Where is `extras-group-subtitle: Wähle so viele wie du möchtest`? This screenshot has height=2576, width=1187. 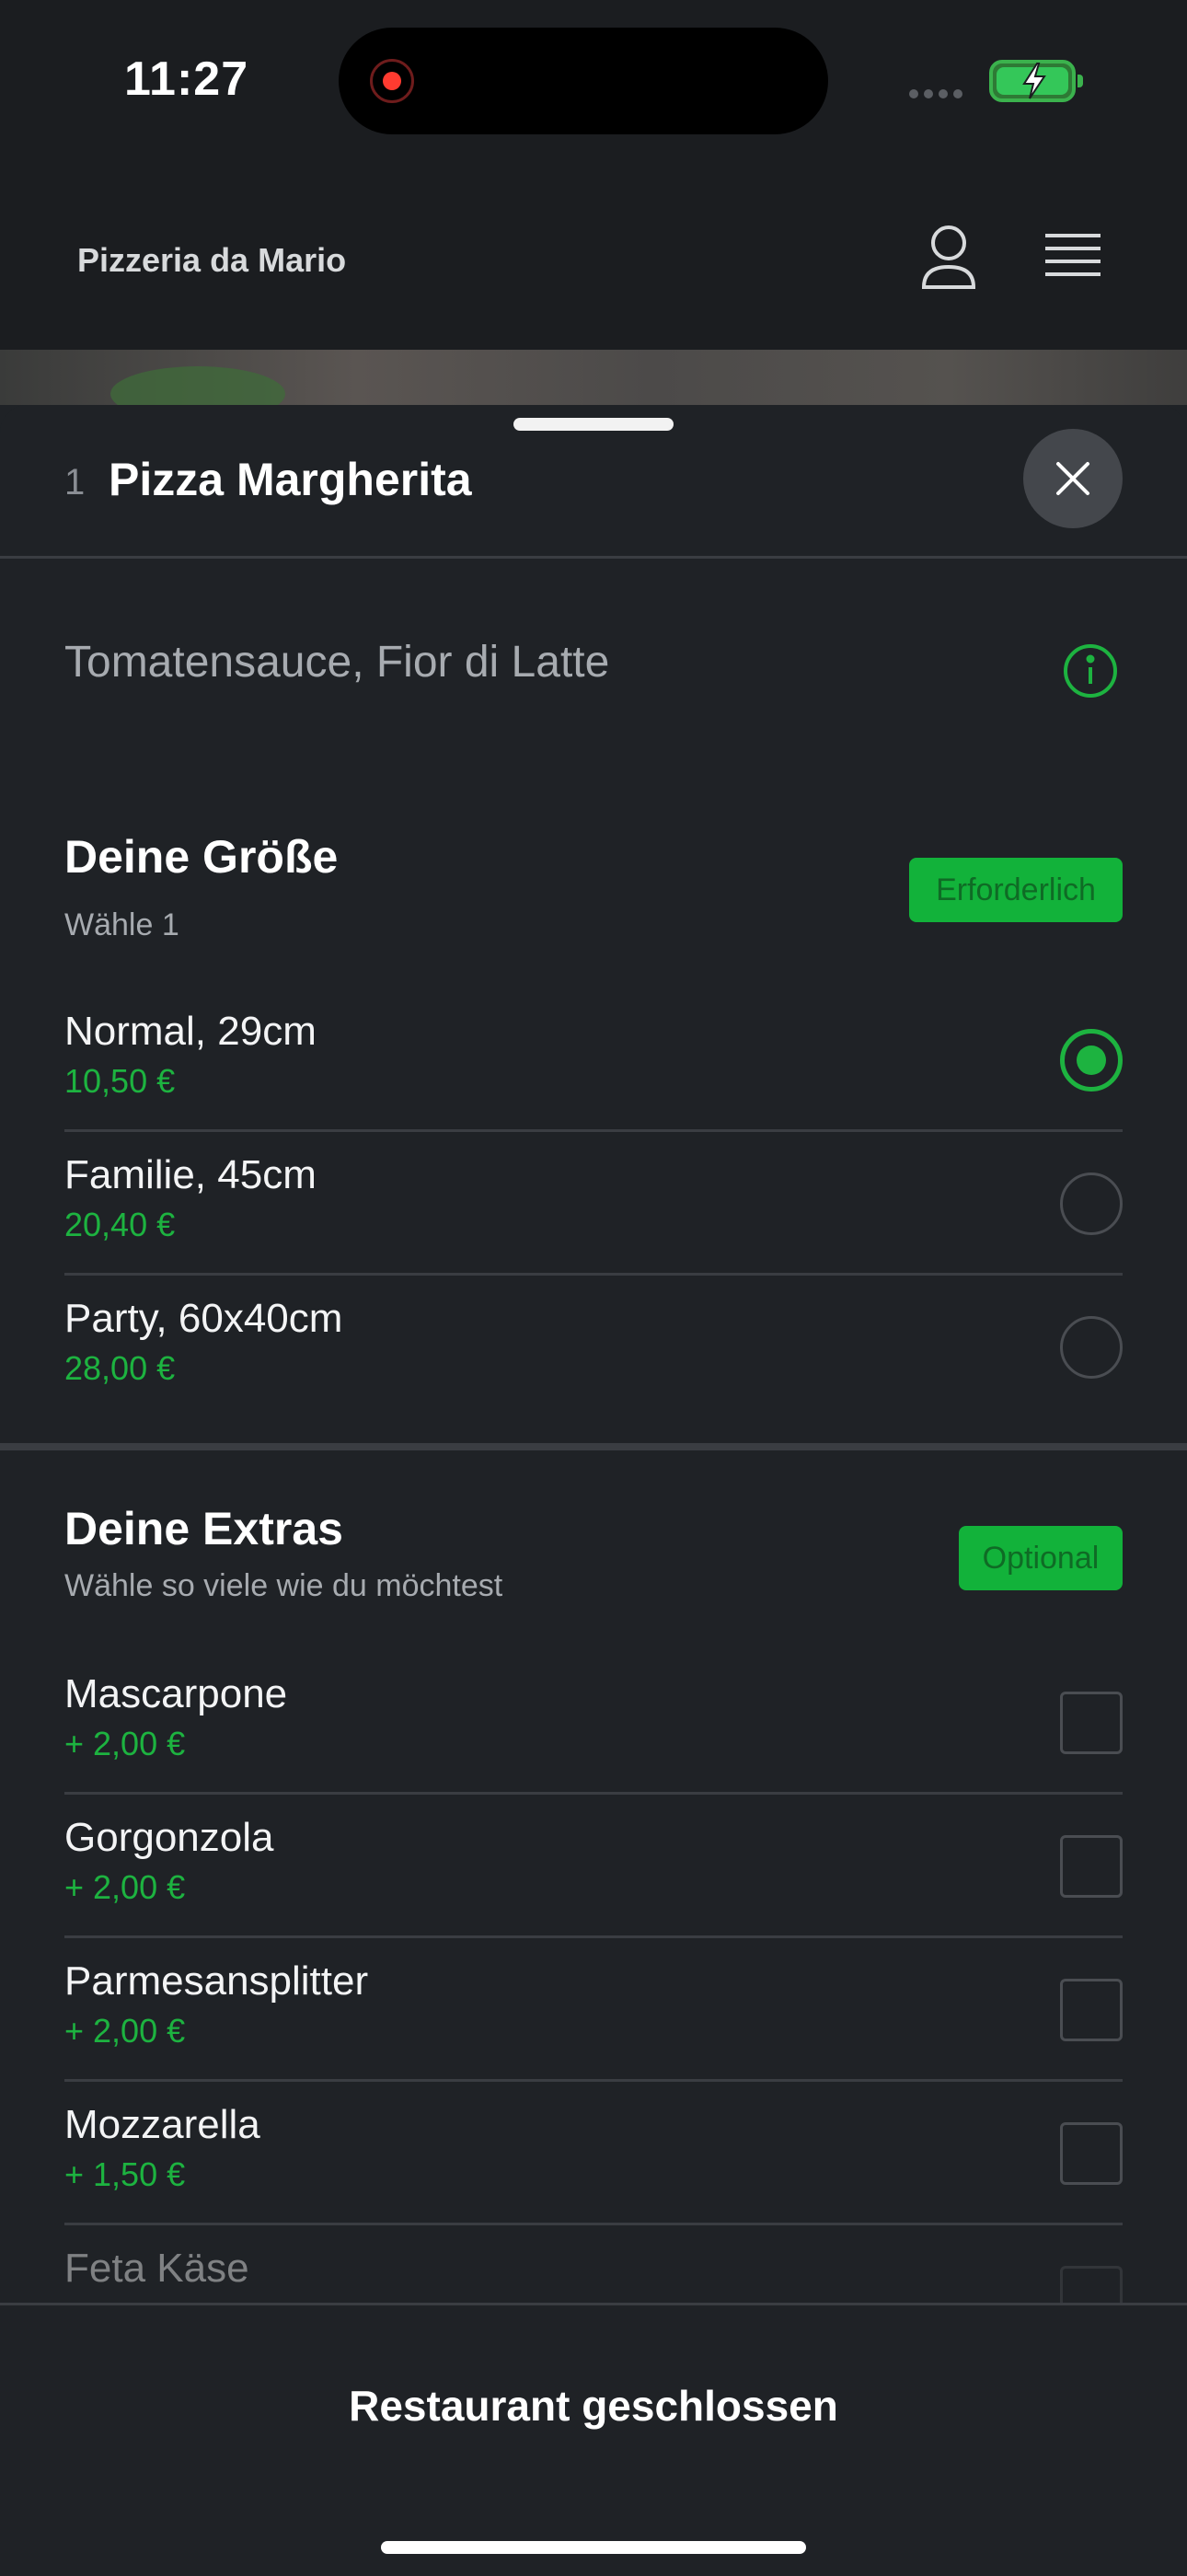 extras-group-subtitle: Wähle so viele wie du möchtest is located at coordinates (283, 1586).